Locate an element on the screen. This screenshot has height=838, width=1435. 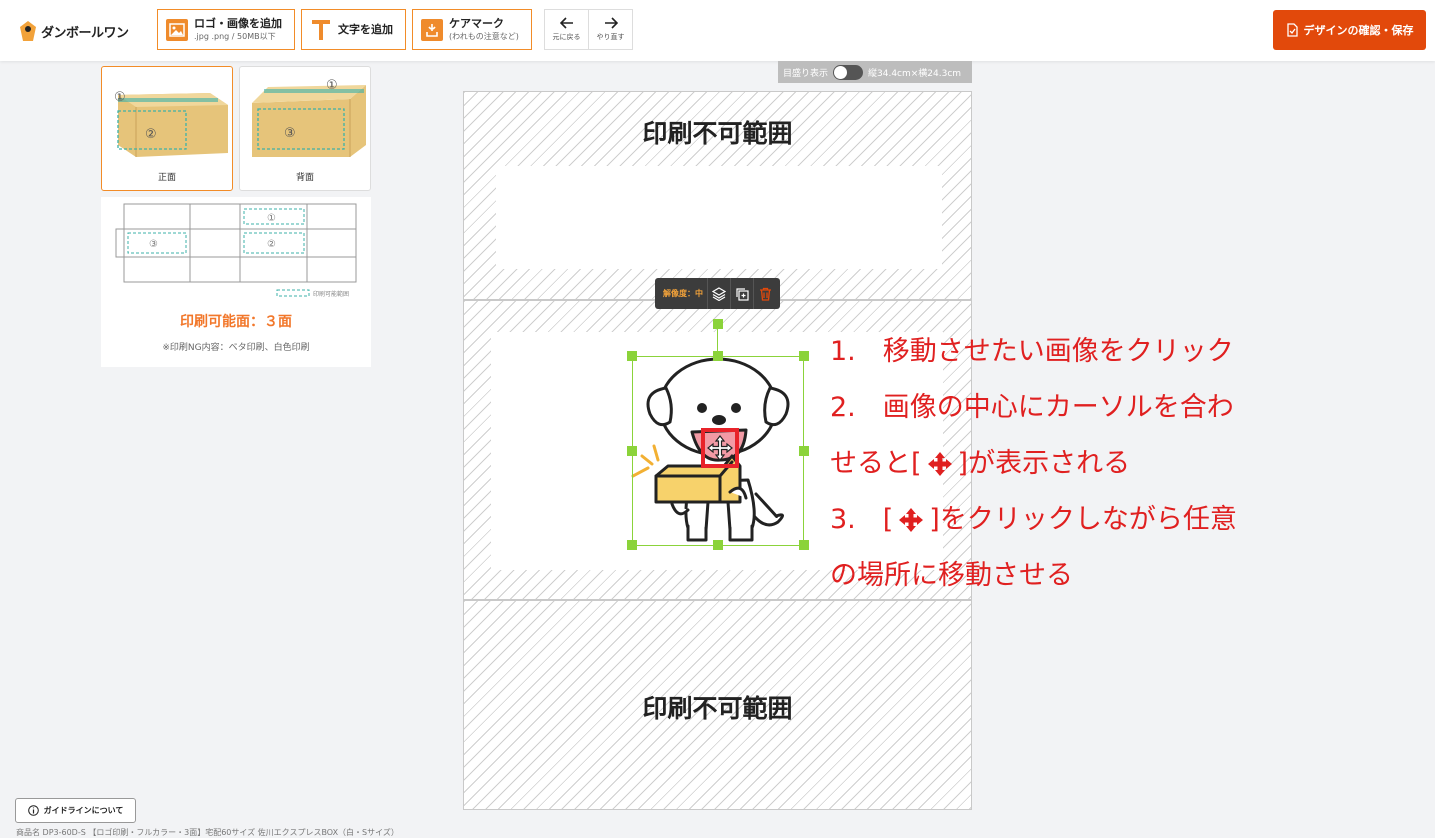
layers-button is located at coordinates (718, 293).